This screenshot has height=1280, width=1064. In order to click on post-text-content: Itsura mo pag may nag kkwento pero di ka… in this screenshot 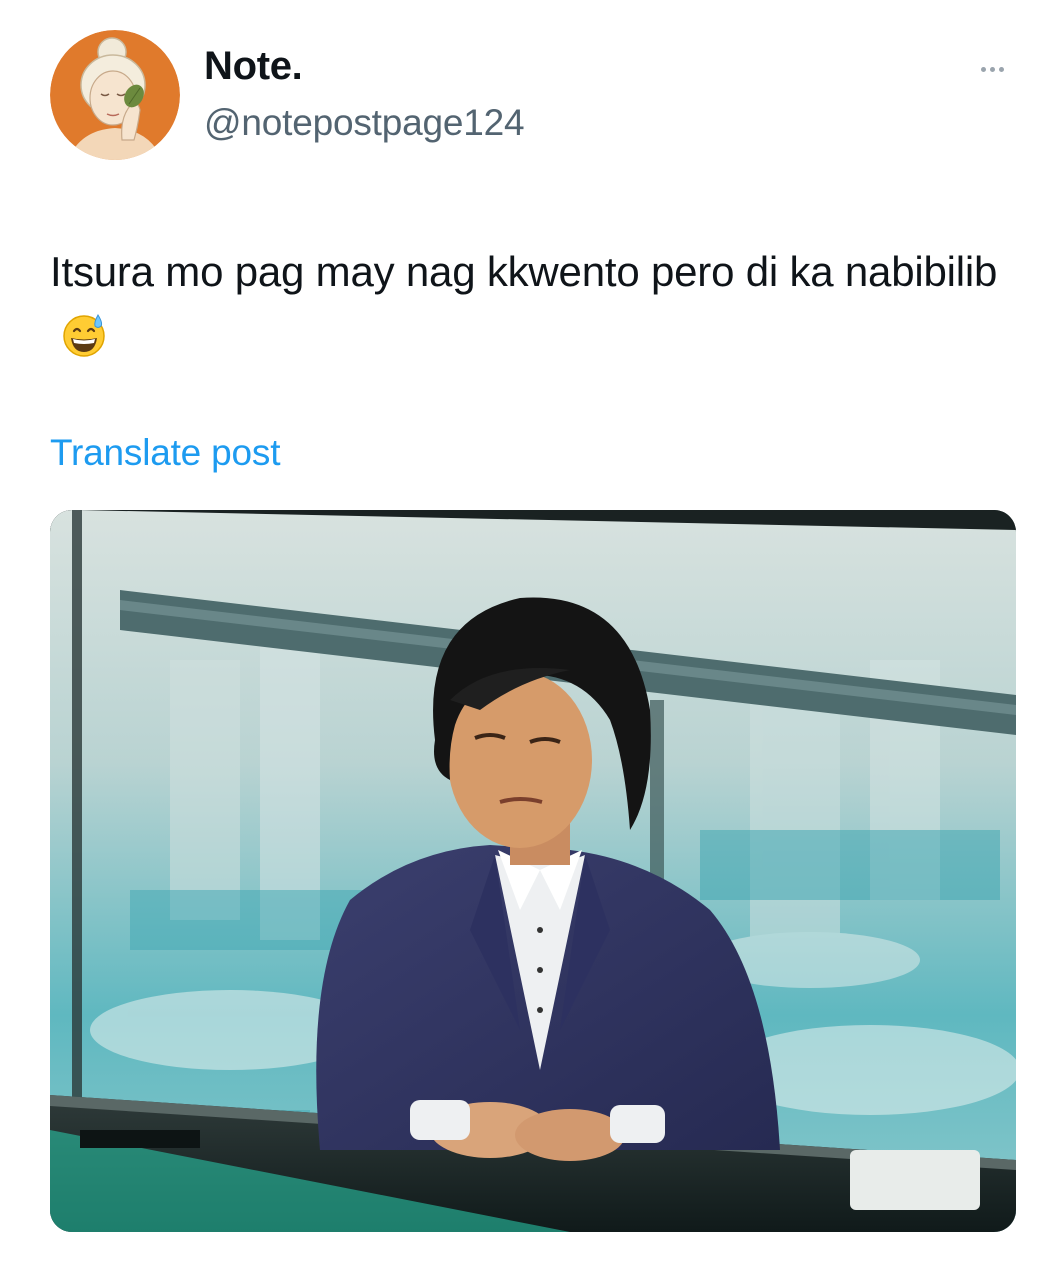, I will do `click(524, 271)`.